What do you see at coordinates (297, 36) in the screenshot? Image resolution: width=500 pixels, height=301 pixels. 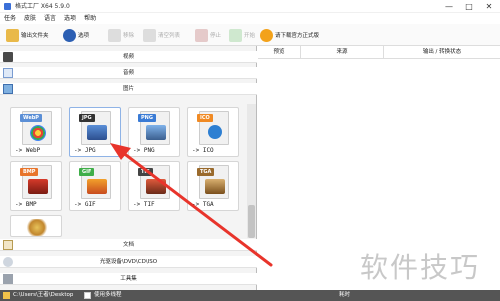 I see `download-label: 请下载官方正式版` at bounding box center [297, 36].